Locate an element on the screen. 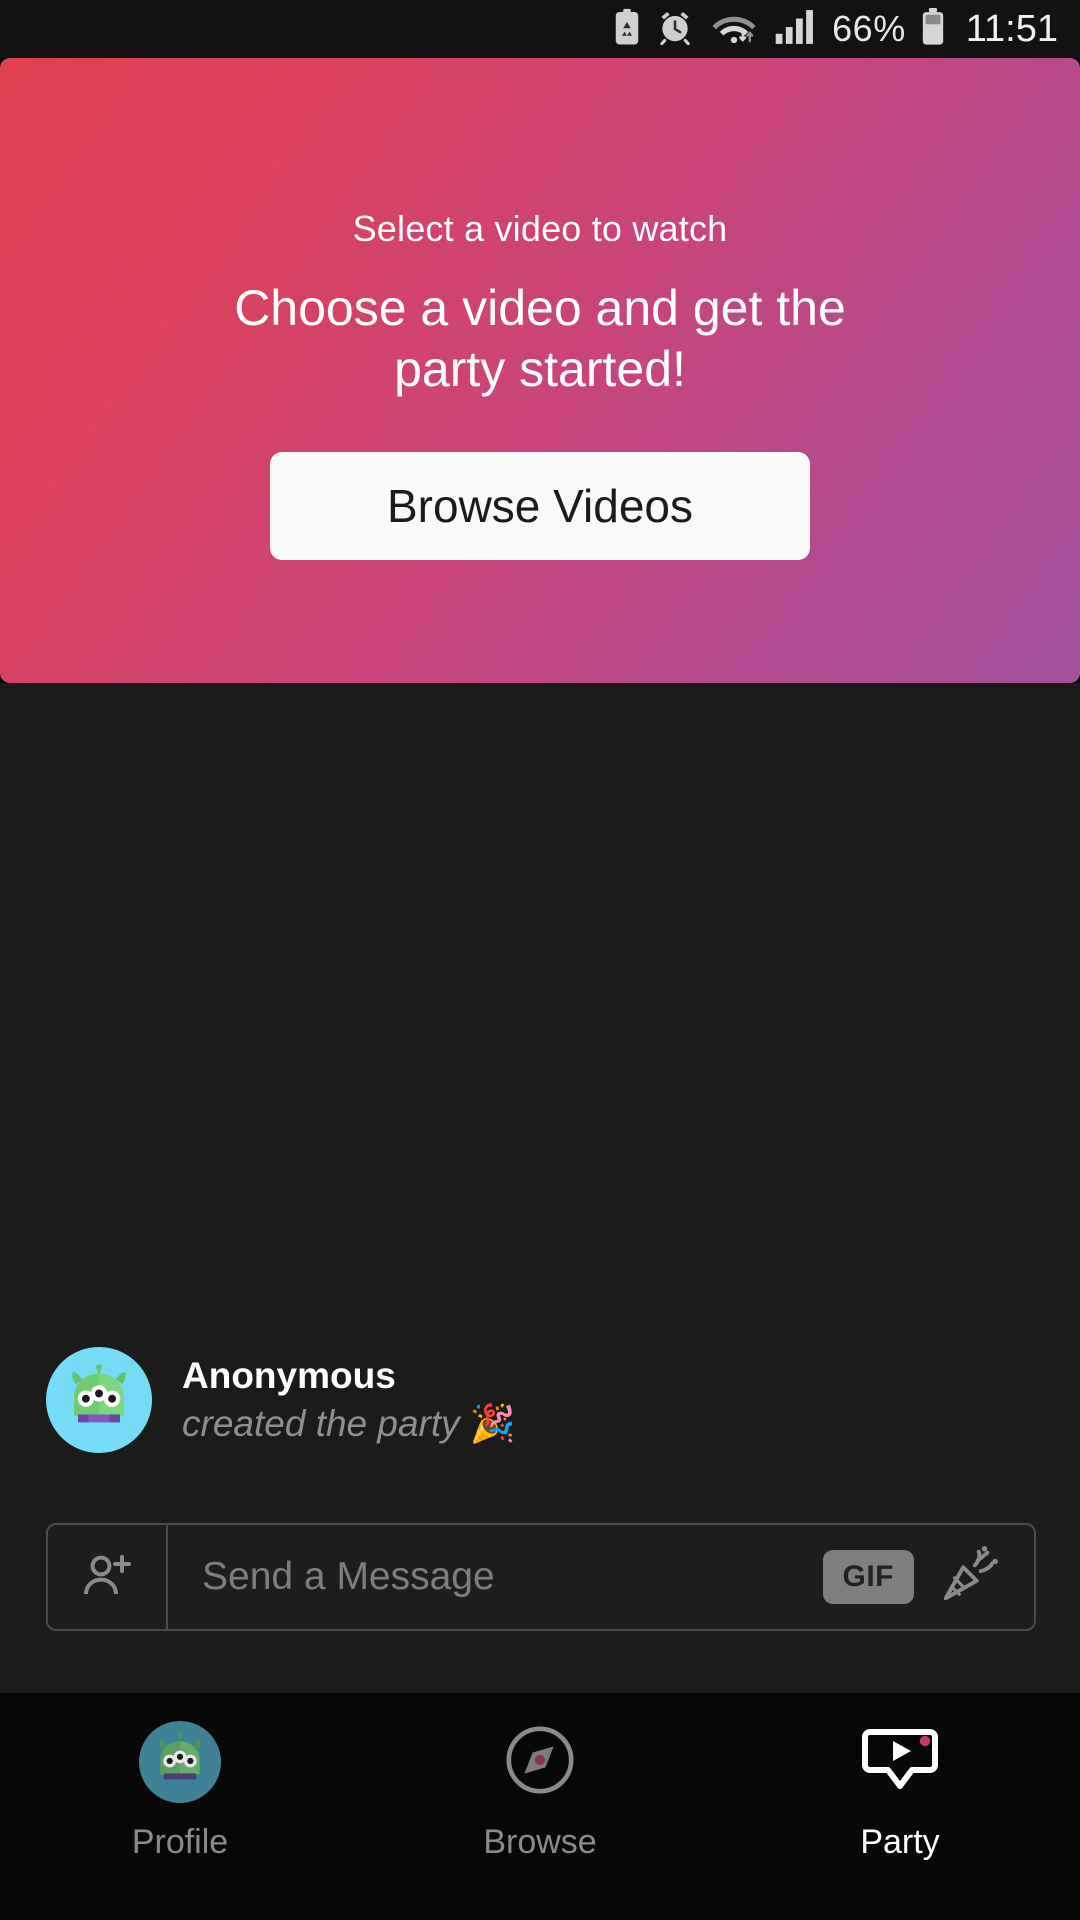  nav-label-browse: Browse is located at coordinates (540, 1842).